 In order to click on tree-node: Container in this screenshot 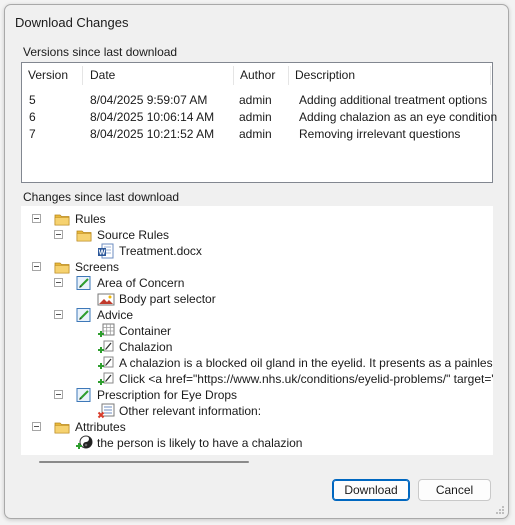, I will do `click(257, 331)`.